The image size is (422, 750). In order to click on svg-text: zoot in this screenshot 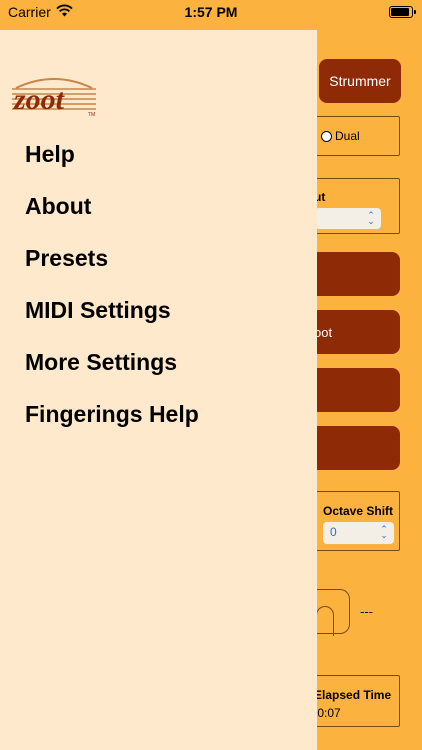, I will do `click(39, 99)`.